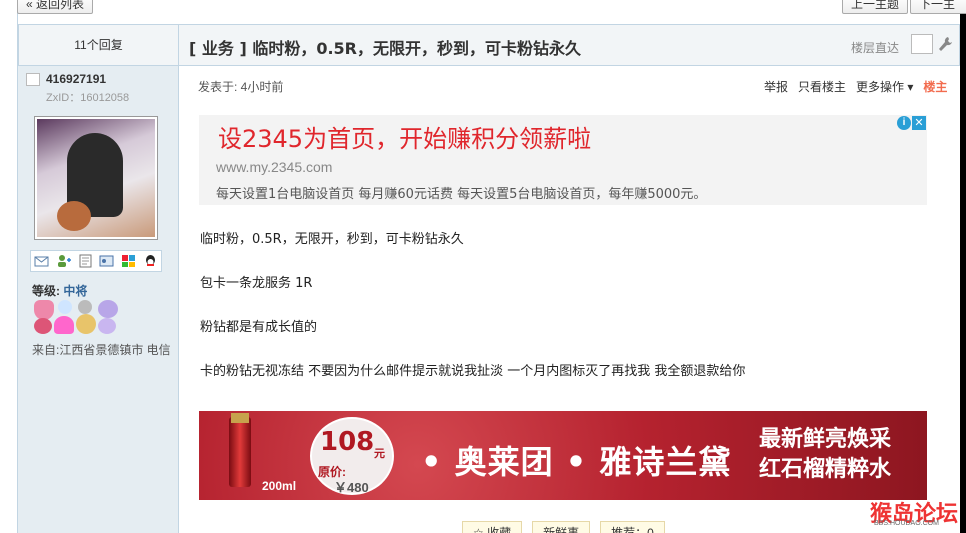 This screenshot has width=966, height=533. I want to click on thread-header: 11个回复 [ 业务 ] 临时粉，0.5R，无限开，秒到，可卡粉钻永久 楼层直达, so click(489, 45).